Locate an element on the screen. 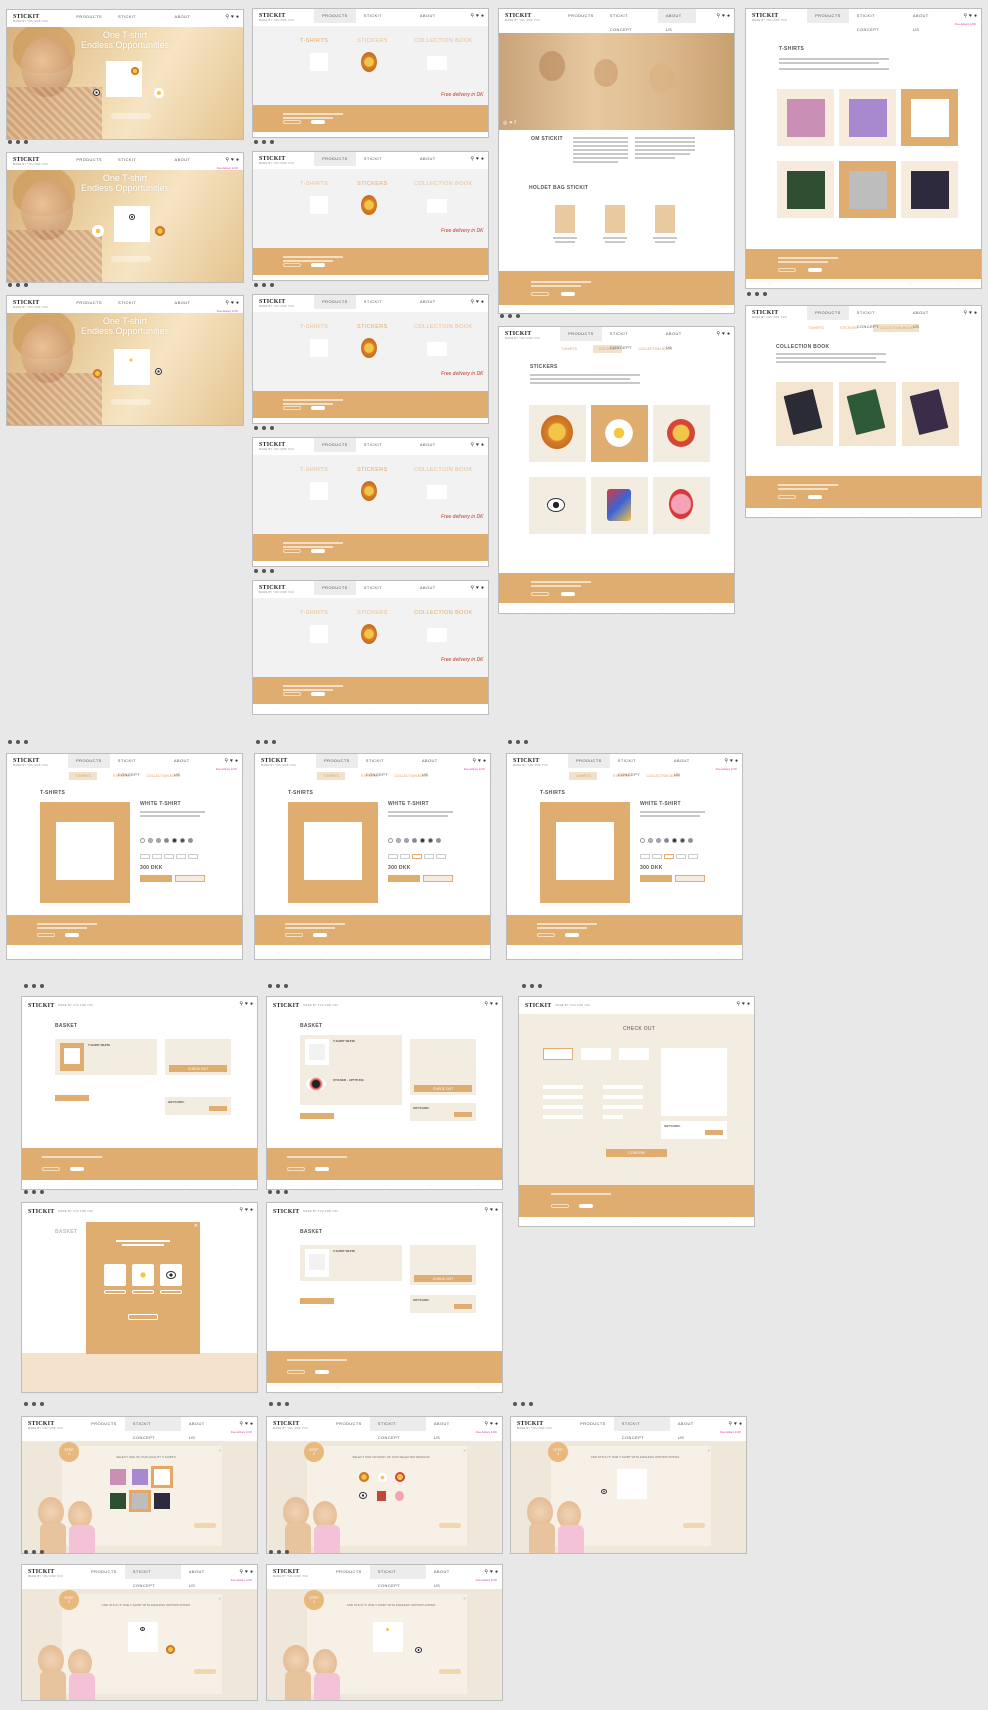  sticker-option is located at coordinates (381, 1496).